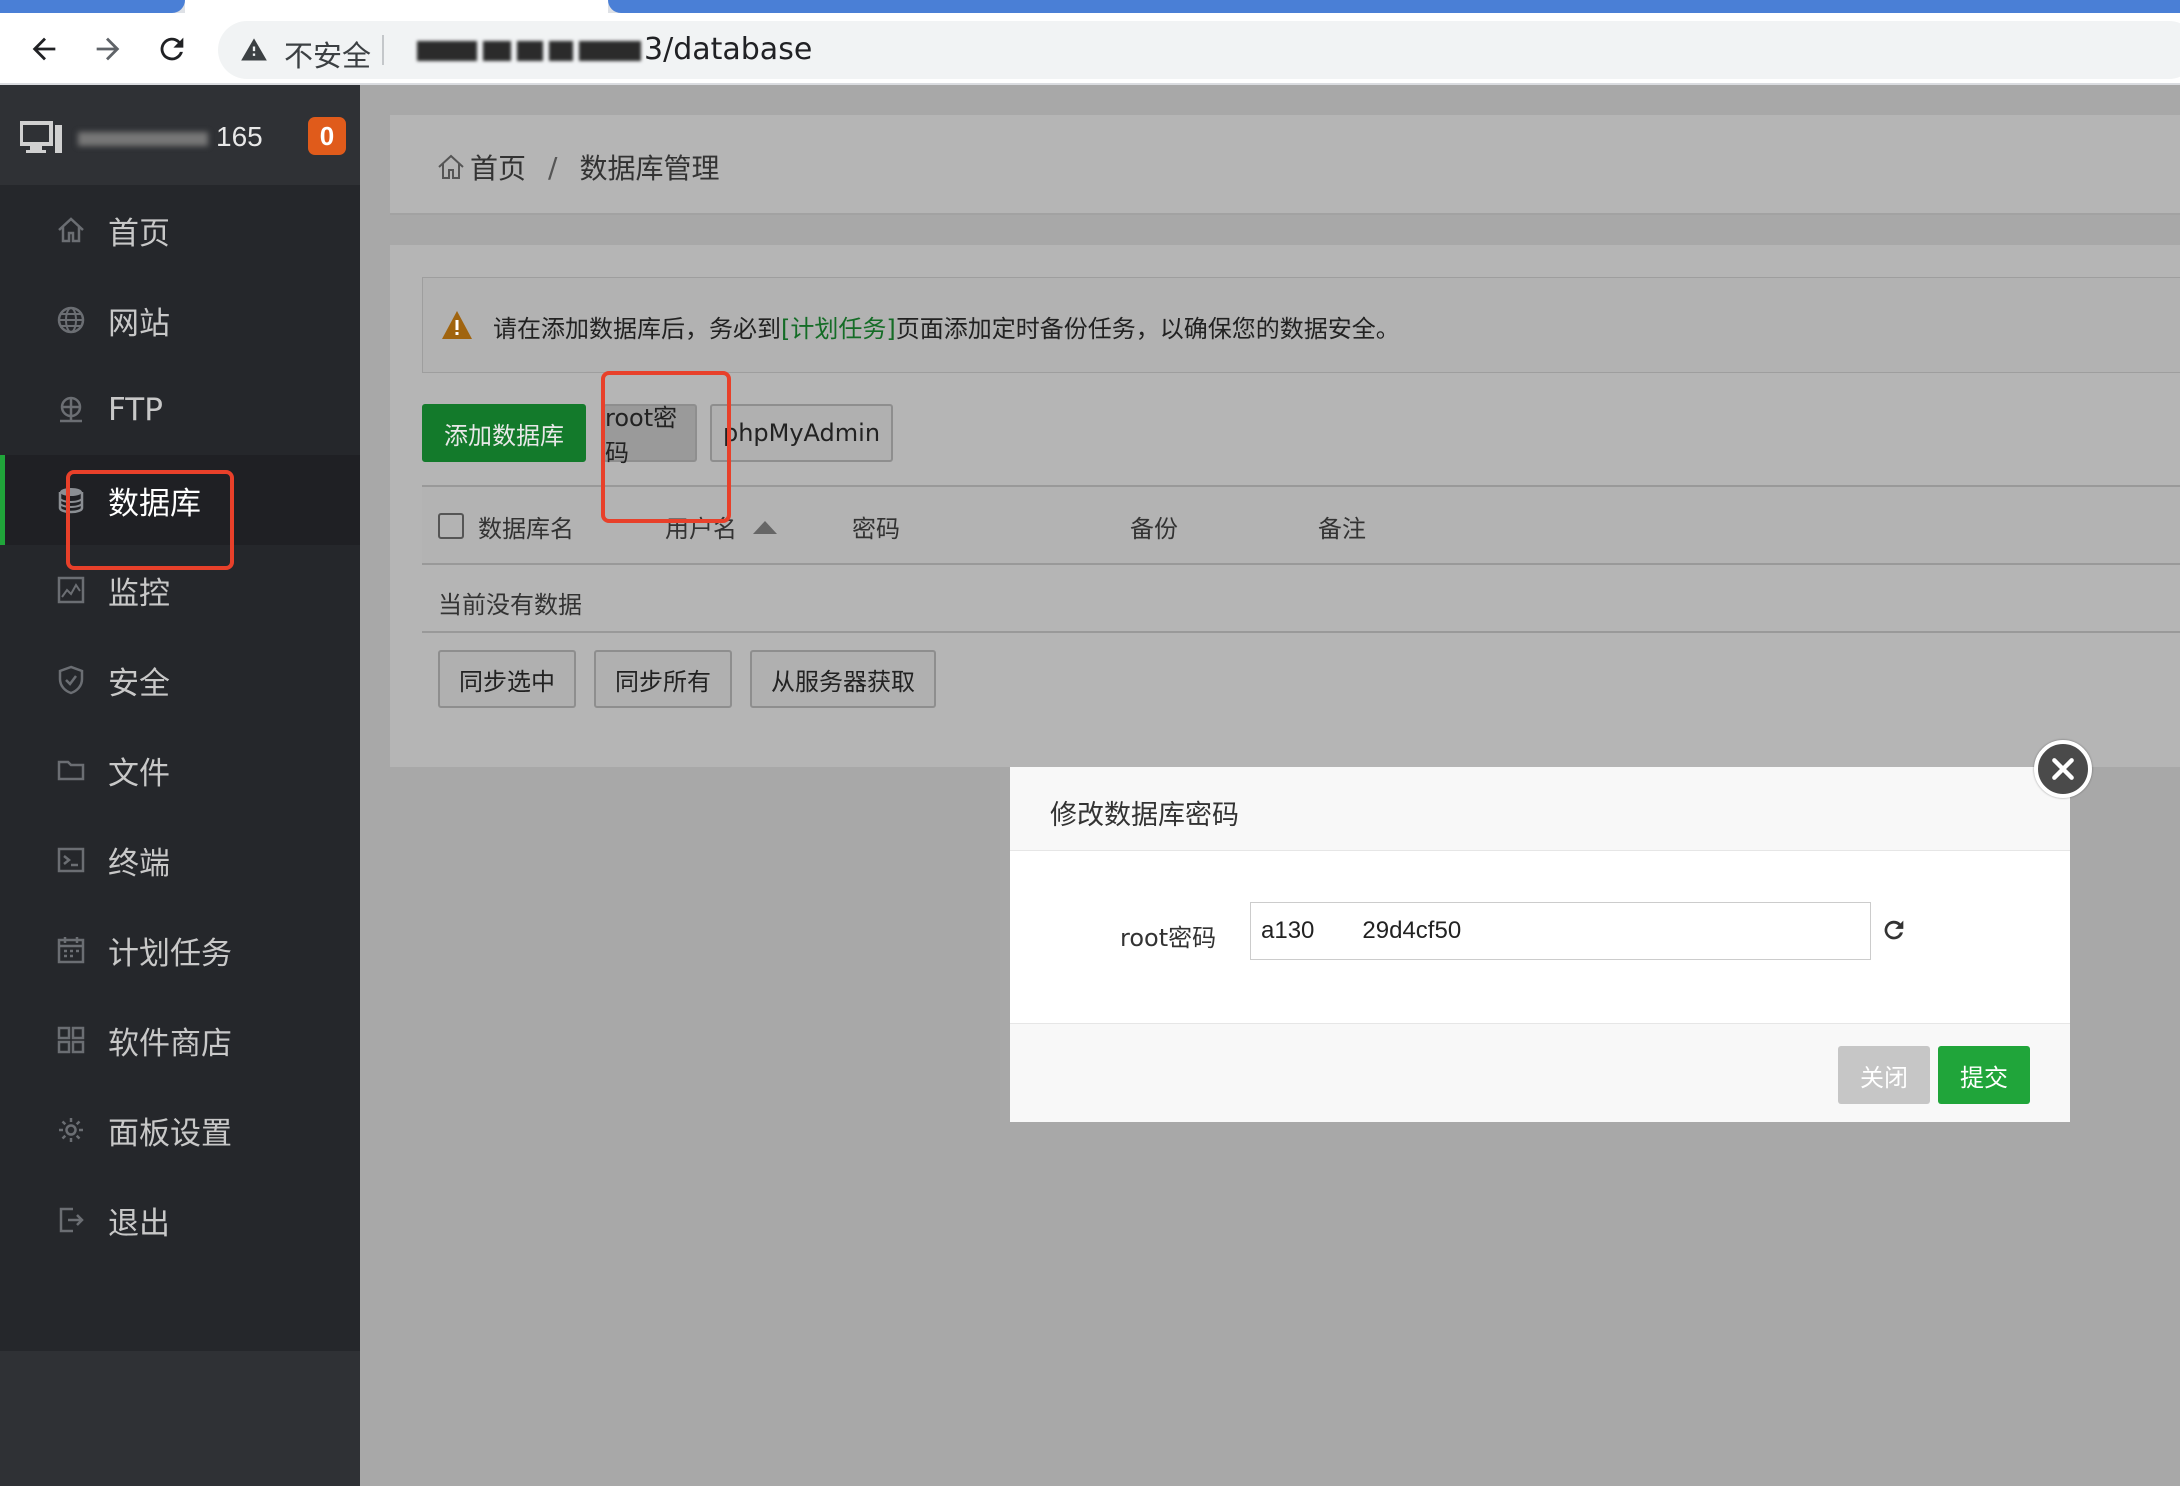 This screenshot has height=1486, width=2180. I want to click on server-monitor-icon, so click(41, 137).